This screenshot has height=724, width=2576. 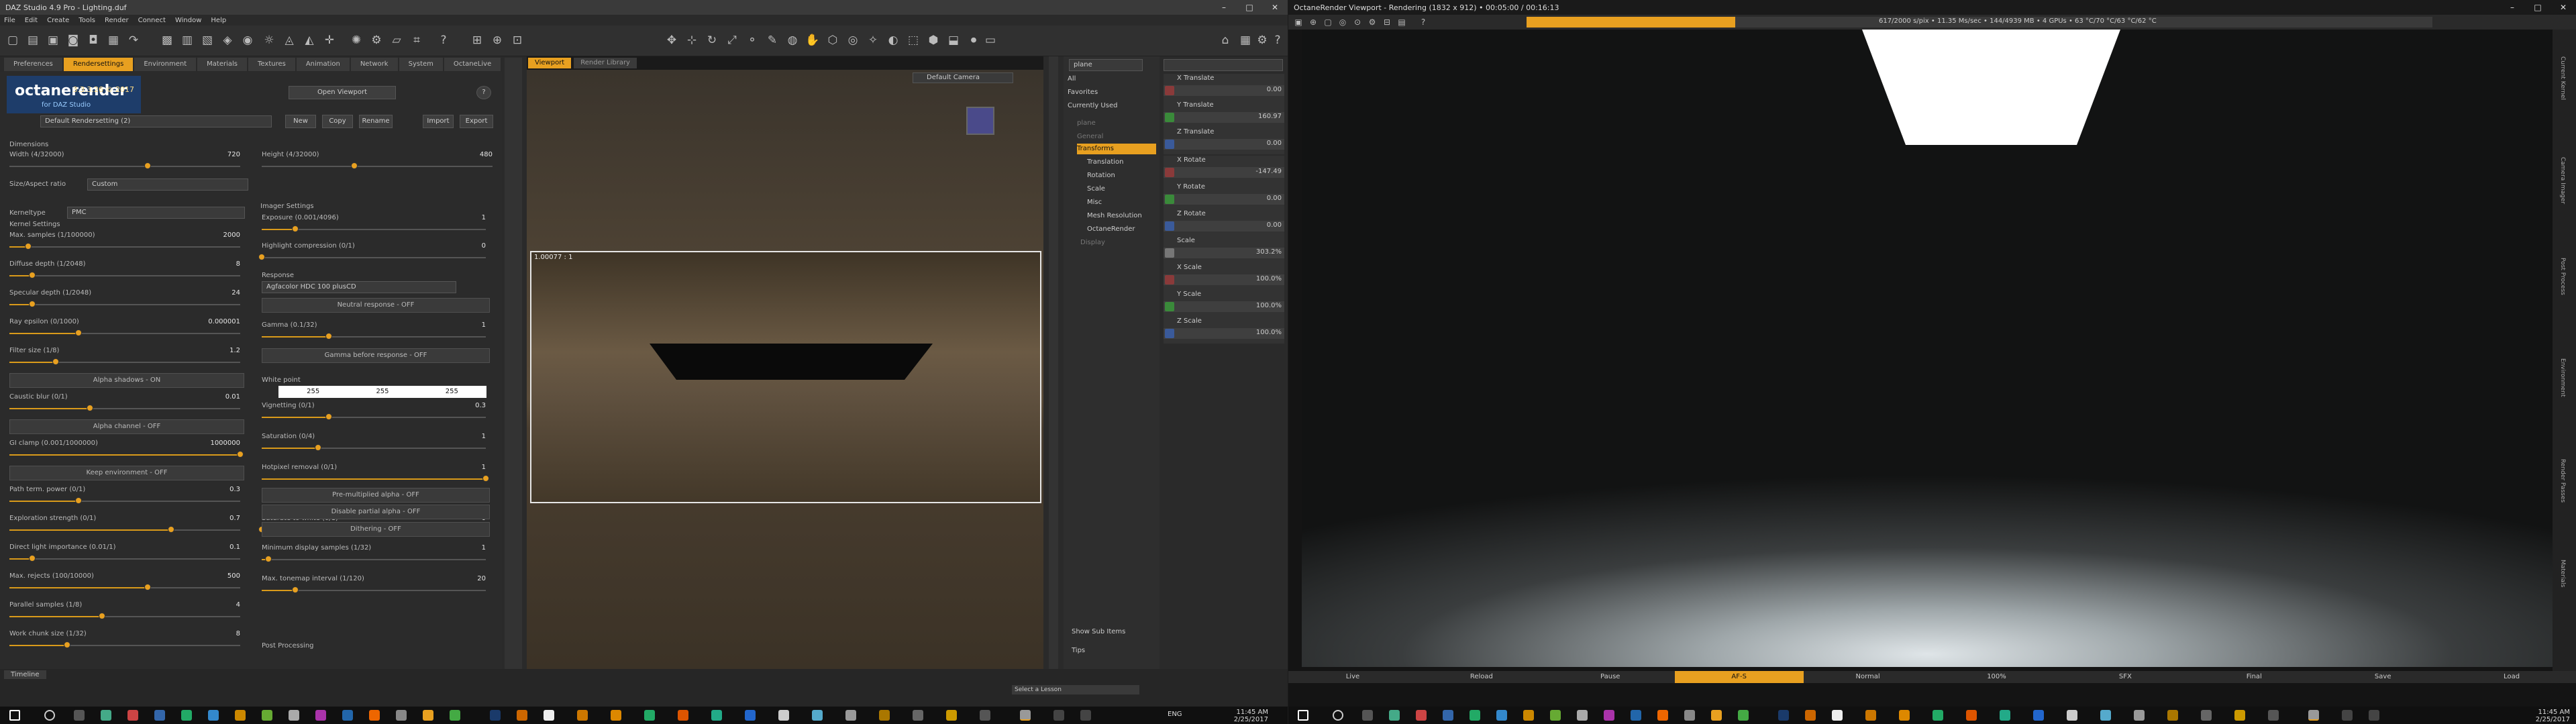 I want to click on parallel-samples-slider: Parallel samples (1/8) 4, so click(x=126, y=613).